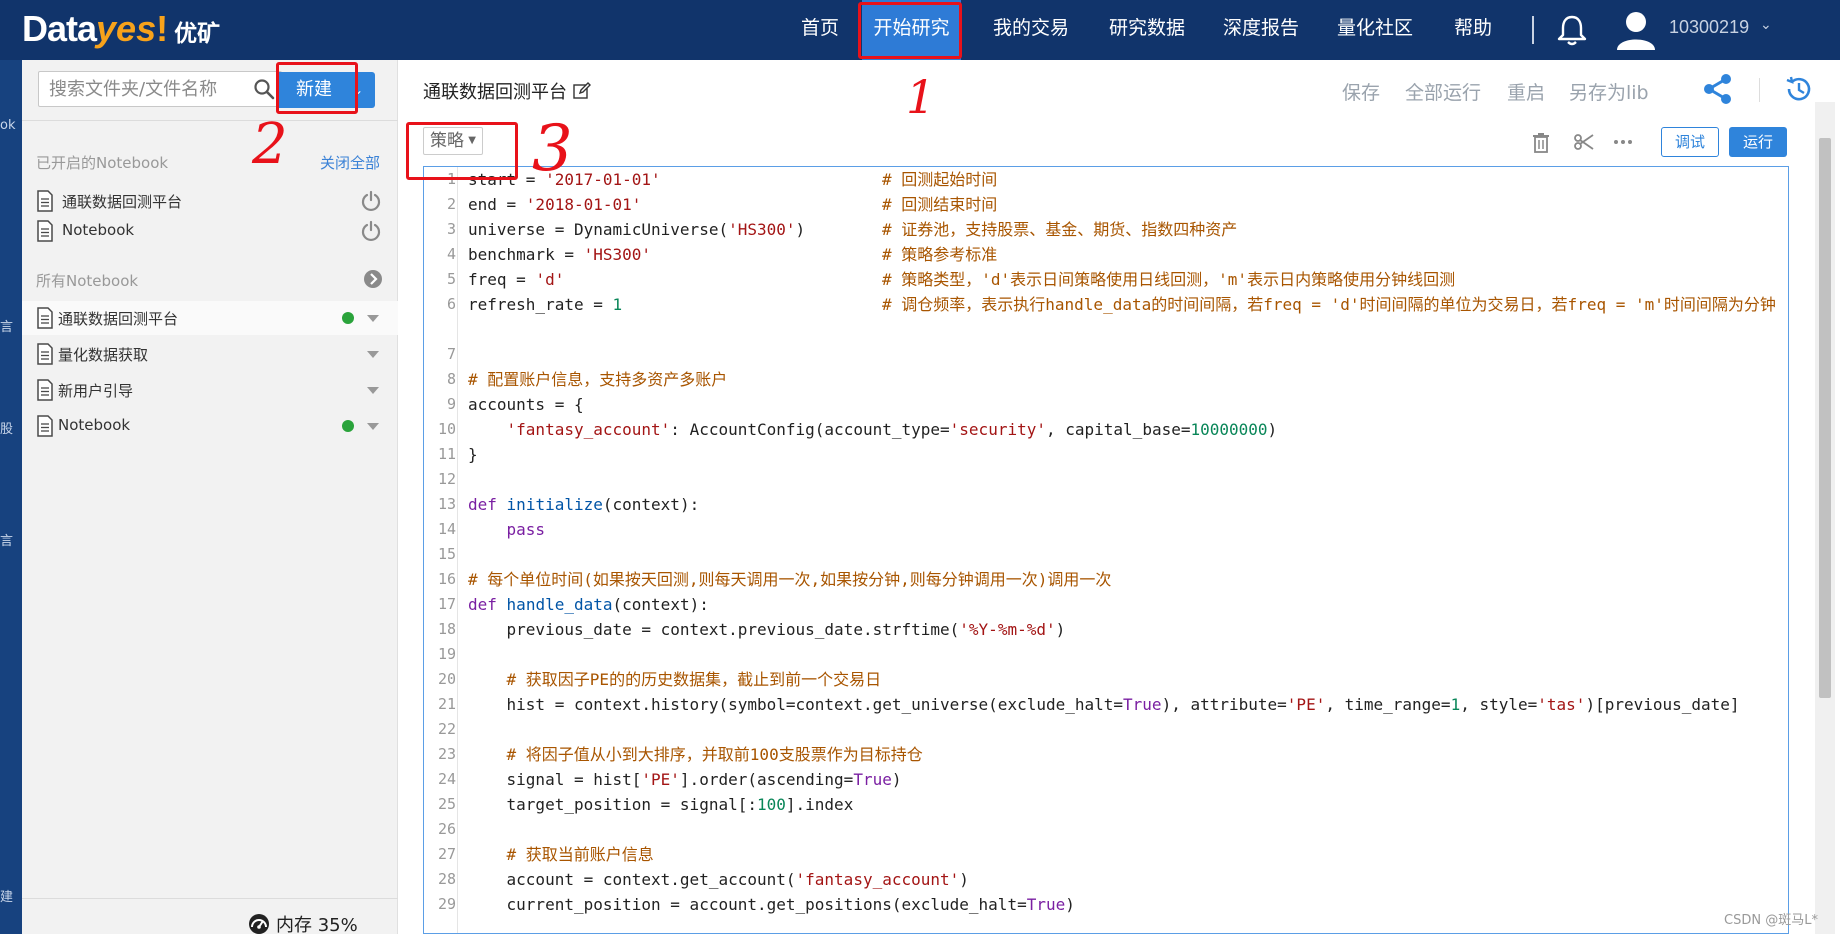  I want to click on line-number: 2, so click(440, 204).